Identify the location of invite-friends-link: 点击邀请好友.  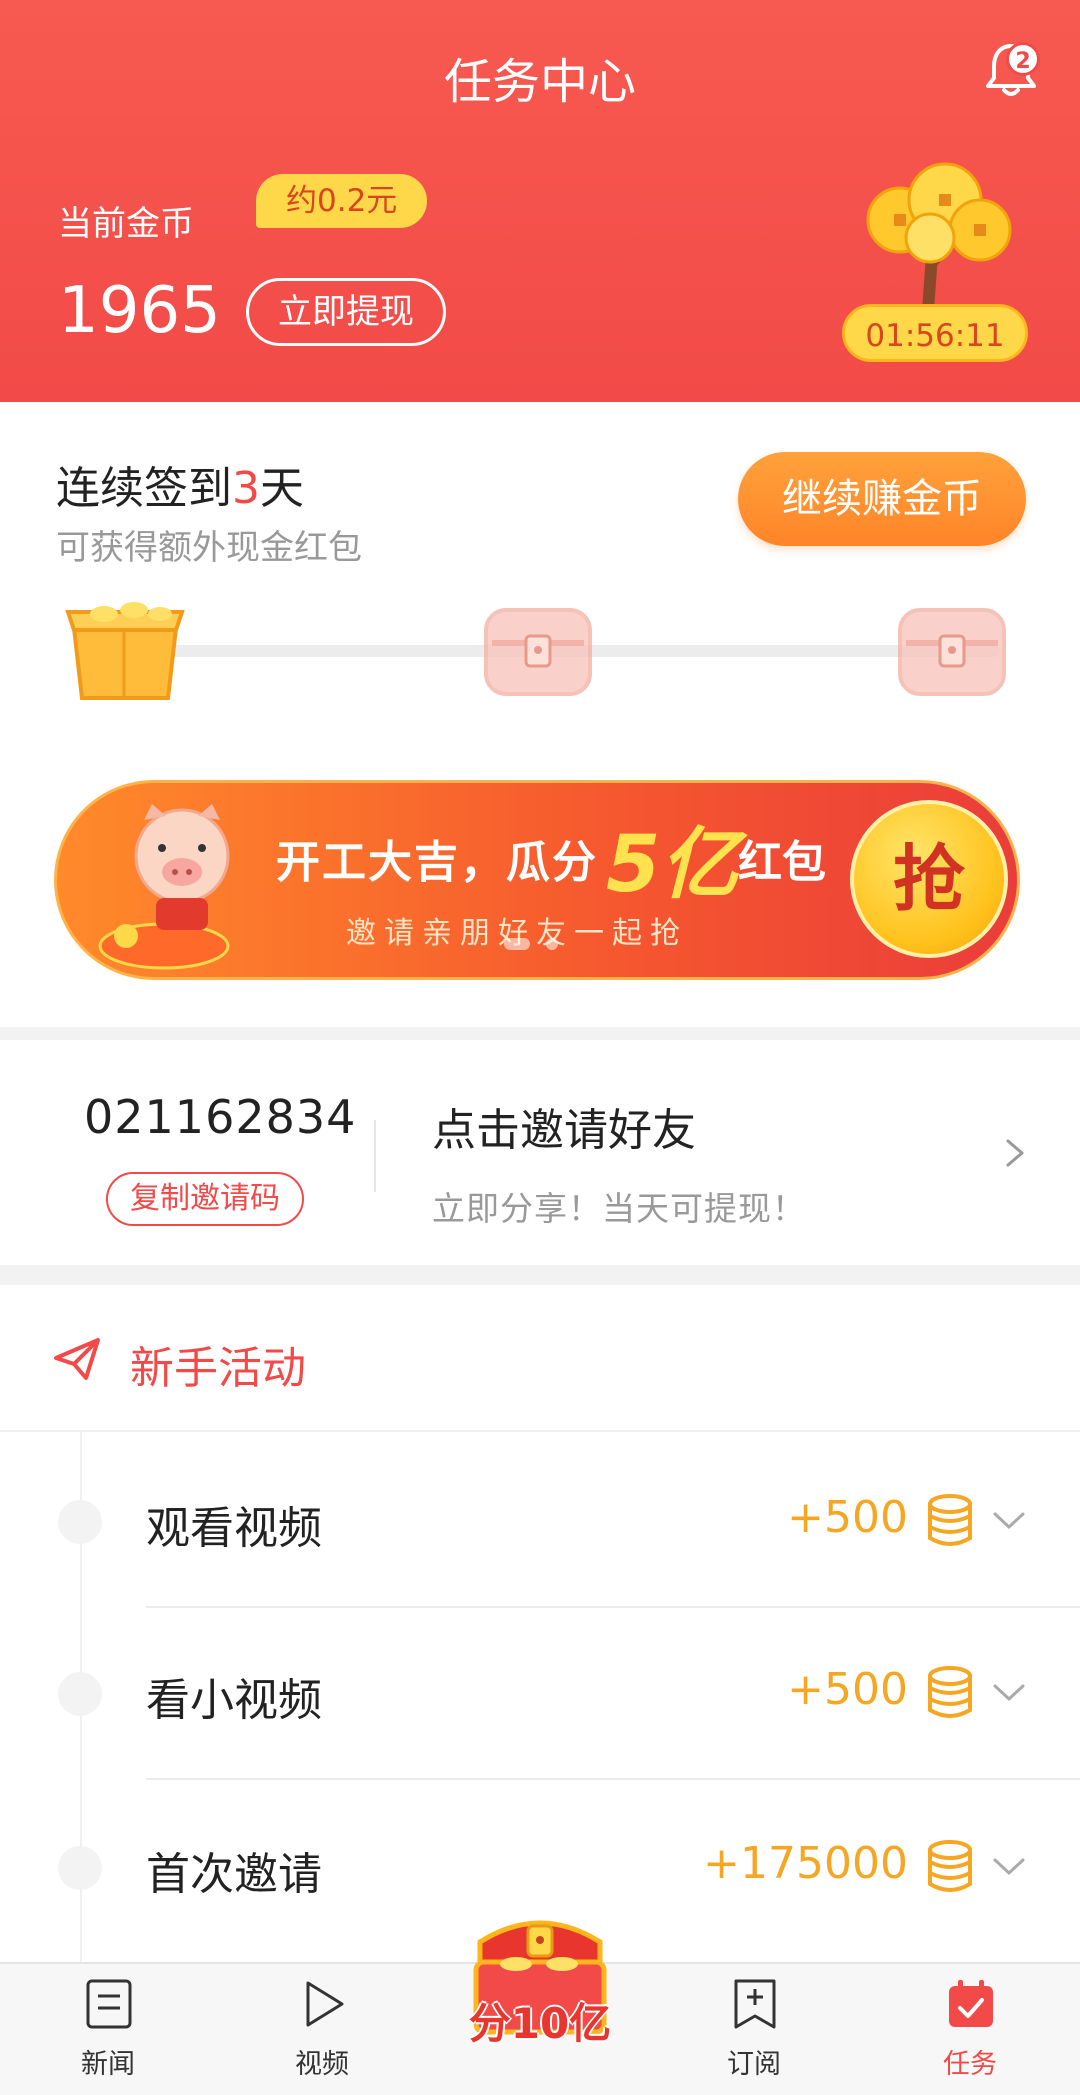
(564, 1126).